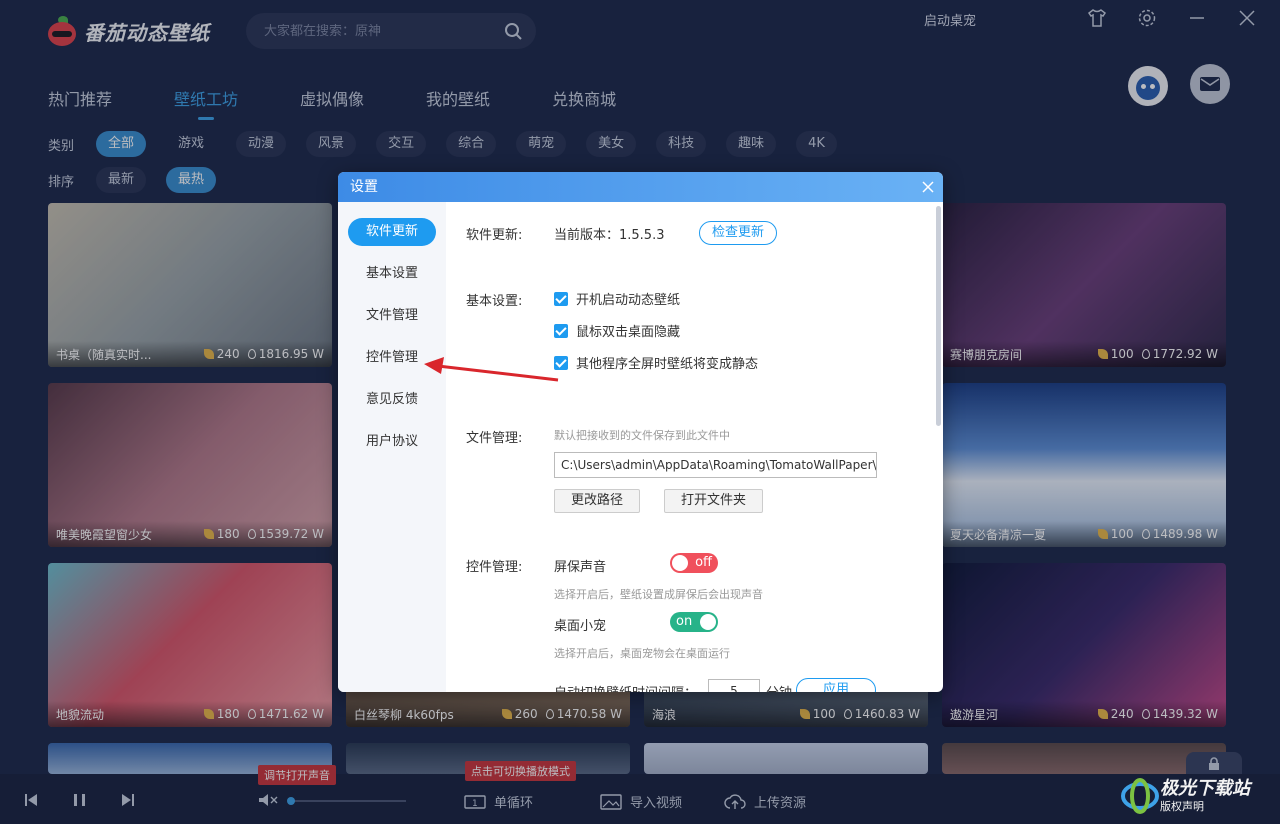 This screenshot has height=824, width=1280. I want to click on auto-switch-input: 5, so click(734, 685).